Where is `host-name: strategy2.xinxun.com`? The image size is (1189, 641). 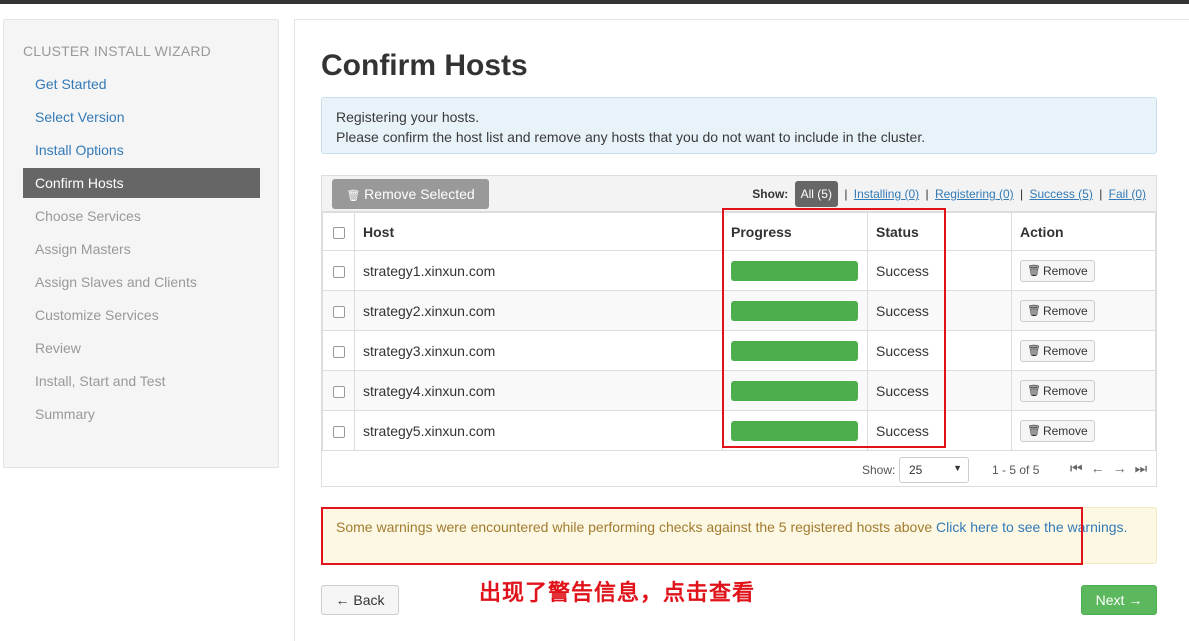 host-name: strategy2.xinxun.com is located at coordinates (538, 310).